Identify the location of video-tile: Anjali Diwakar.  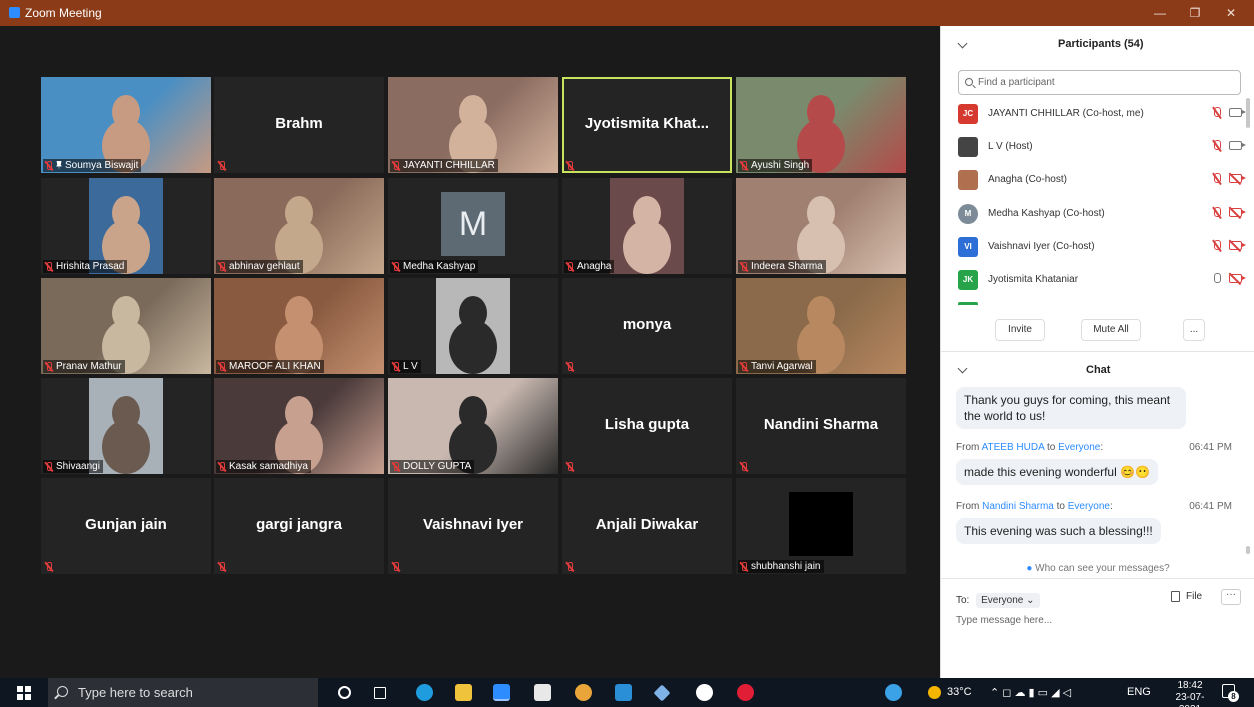
(647, 526).